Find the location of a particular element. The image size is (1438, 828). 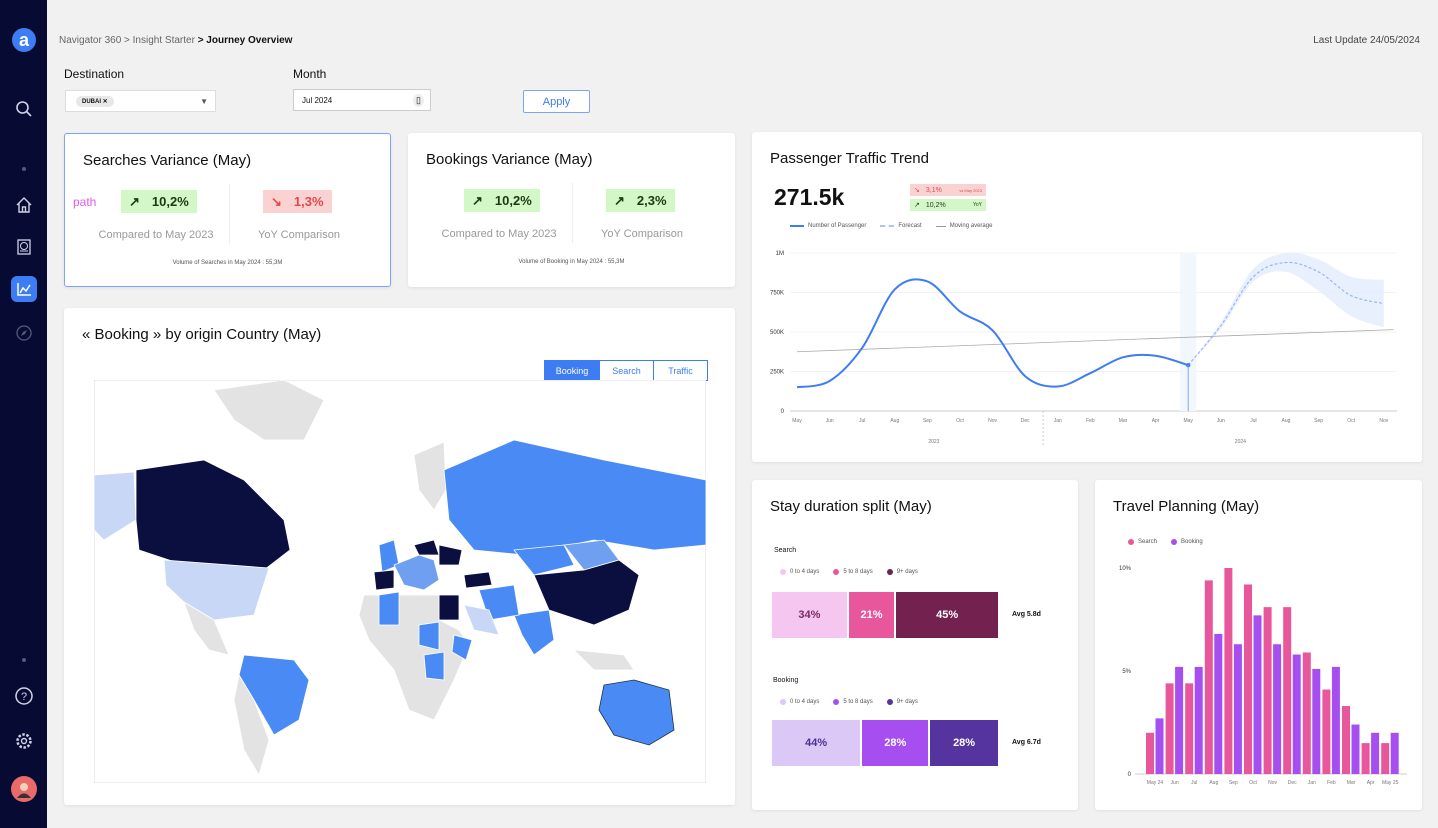

compare-label: Compared to May 2023 is located at coordinates (156, 235).